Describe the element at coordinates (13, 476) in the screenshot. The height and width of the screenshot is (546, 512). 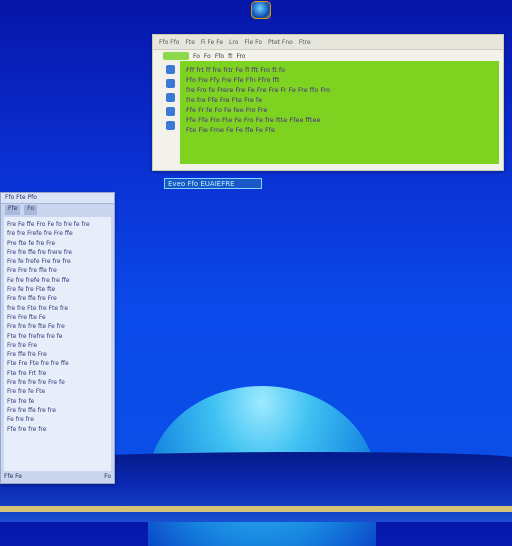
I see `status-text: Ffe Fe` at that location.